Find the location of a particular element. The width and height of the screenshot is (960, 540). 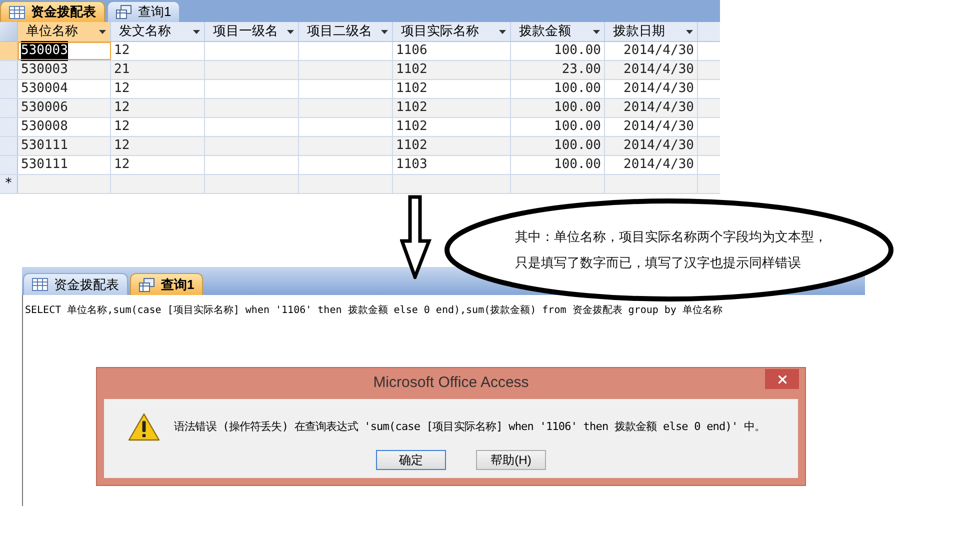

close-icon is located at coordinates (782, 379).